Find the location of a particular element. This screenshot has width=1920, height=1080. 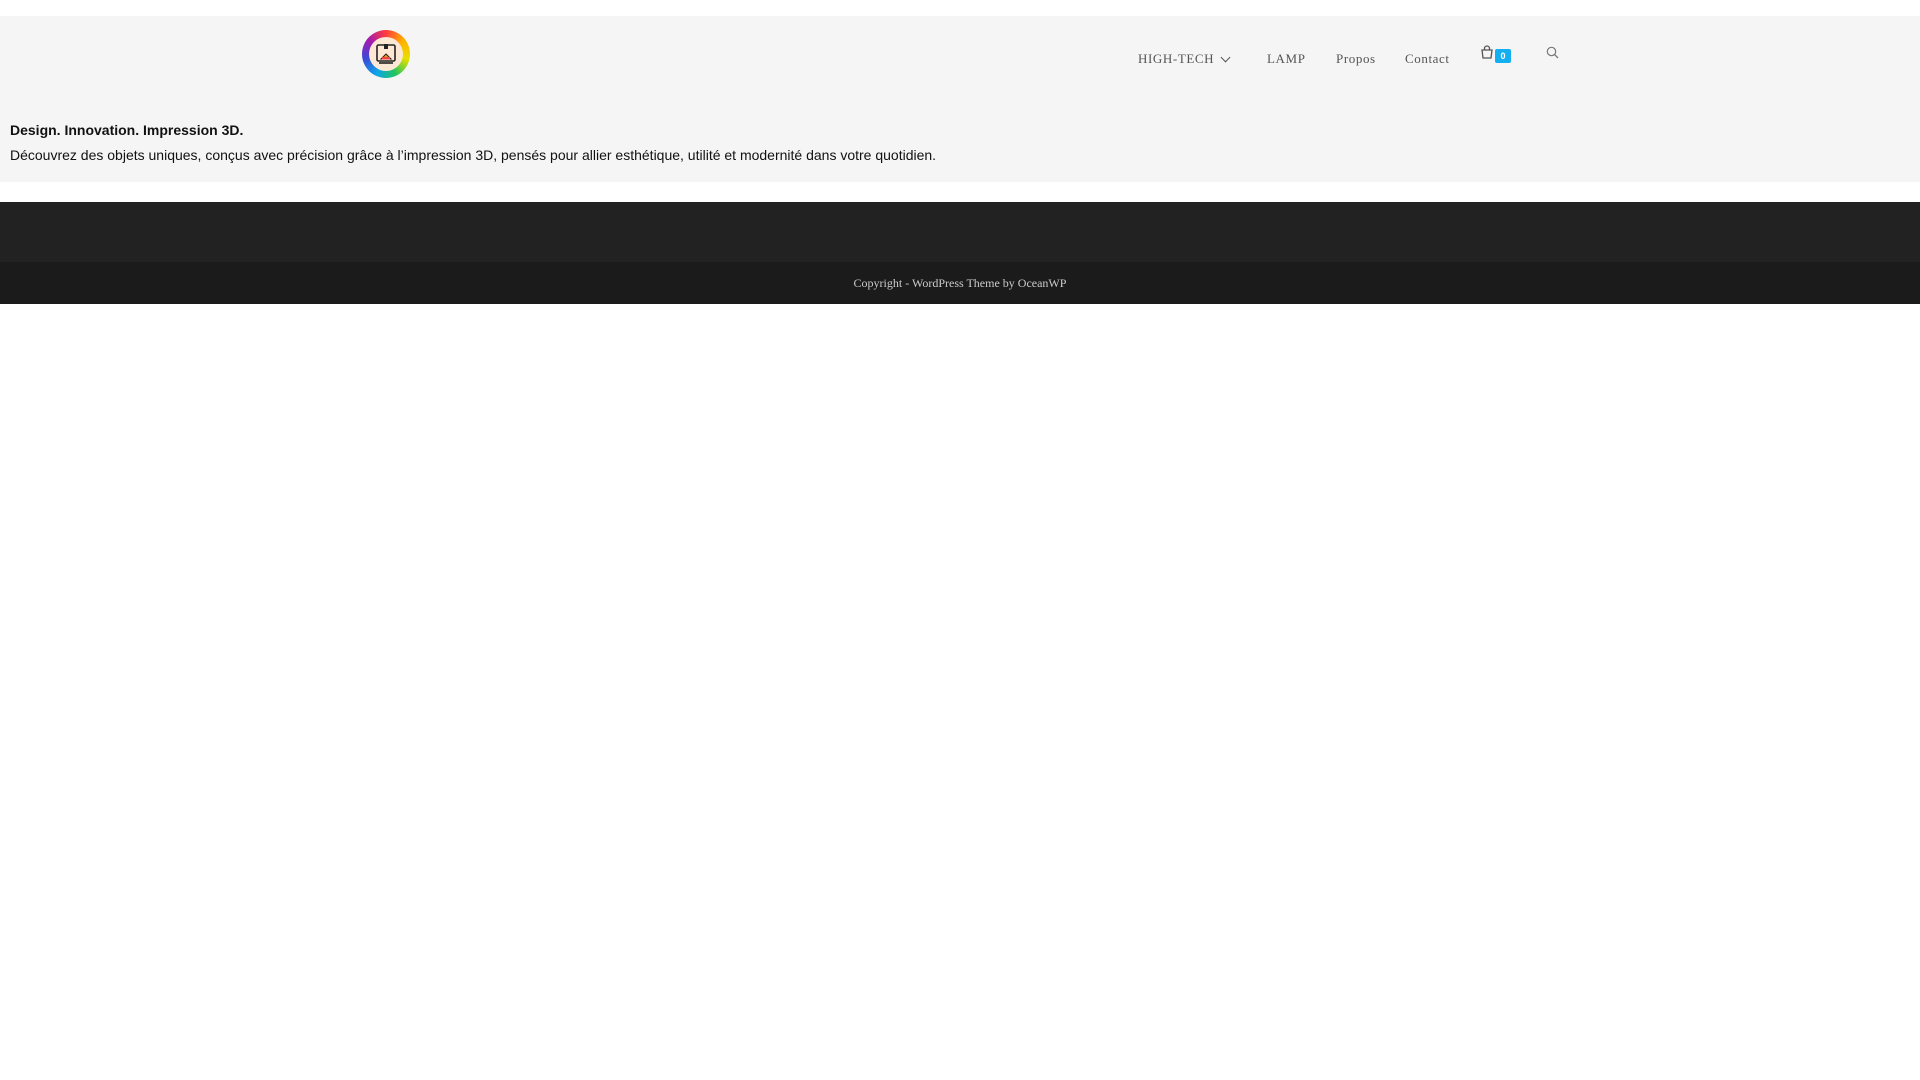

footer-widgets is located at coordinates (960, 232).